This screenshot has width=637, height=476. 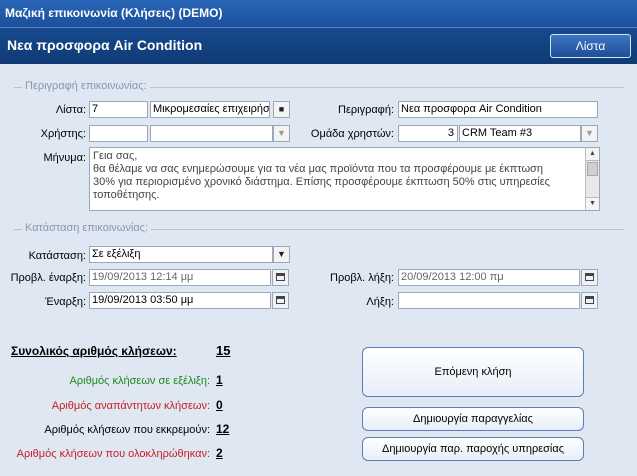 I want to click on description-field: Νεα προσφορα Air Condition, so click(x=498, y=109).